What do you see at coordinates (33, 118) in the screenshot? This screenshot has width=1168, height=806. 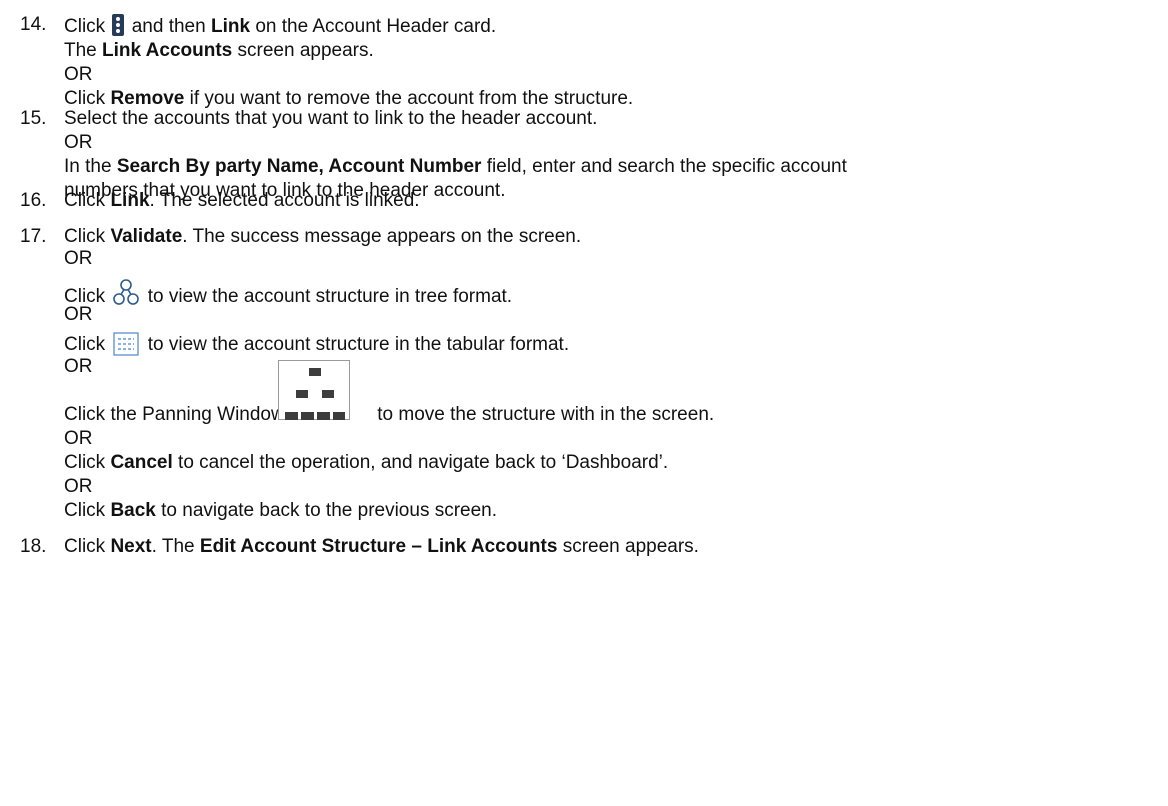 I see `step-number: 15.` at bounding box center [33, 118].